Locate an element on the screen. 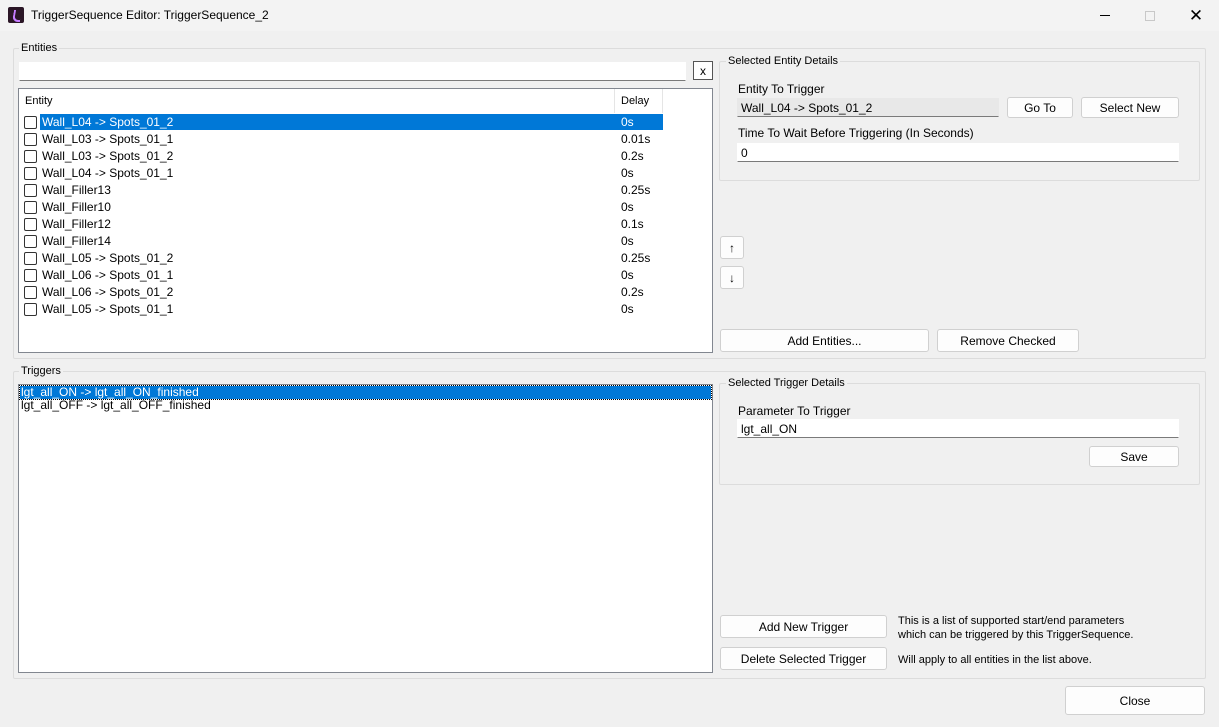  entity-filter-input is located at coordinates (352, 71).